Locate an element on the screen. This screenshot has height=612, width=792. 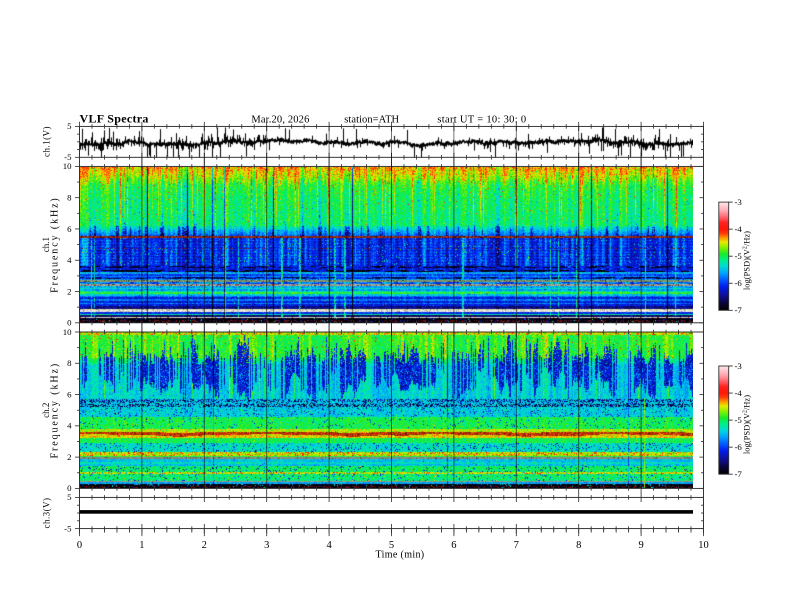
svg-text: VLF Spectra is located at coordinates (114, 118).